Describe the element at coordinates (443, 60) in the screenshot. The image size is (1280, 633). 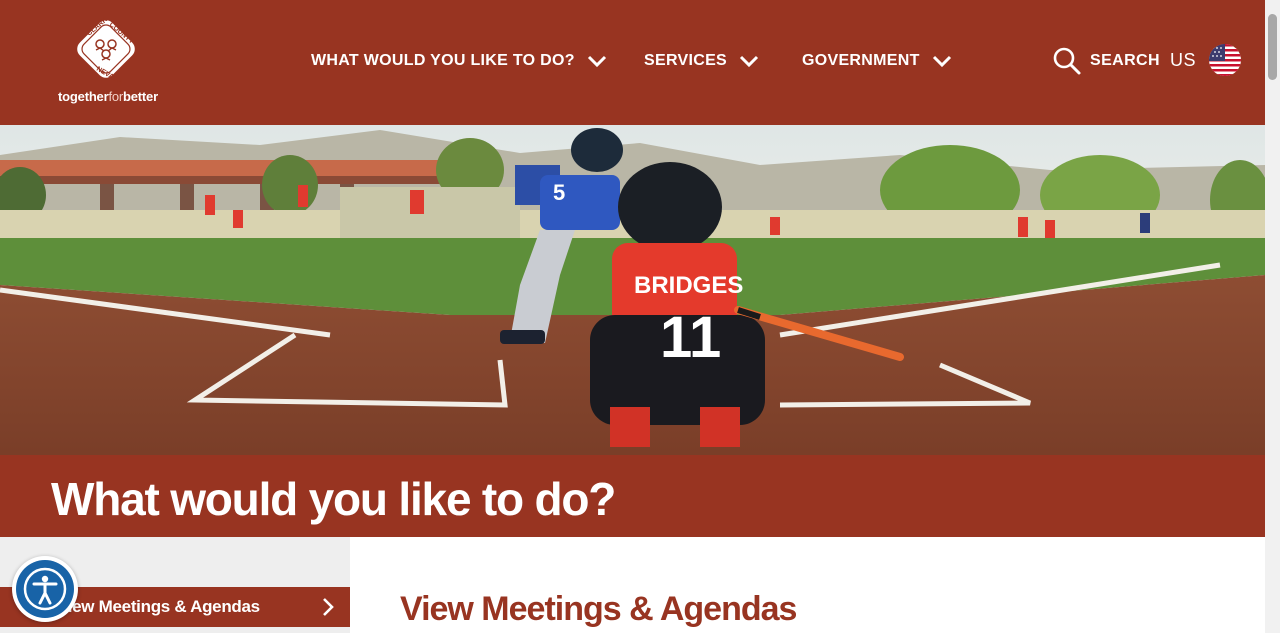
I see `nav-label: WHAT WOULD YOU LIKE TO DO?` at that location.